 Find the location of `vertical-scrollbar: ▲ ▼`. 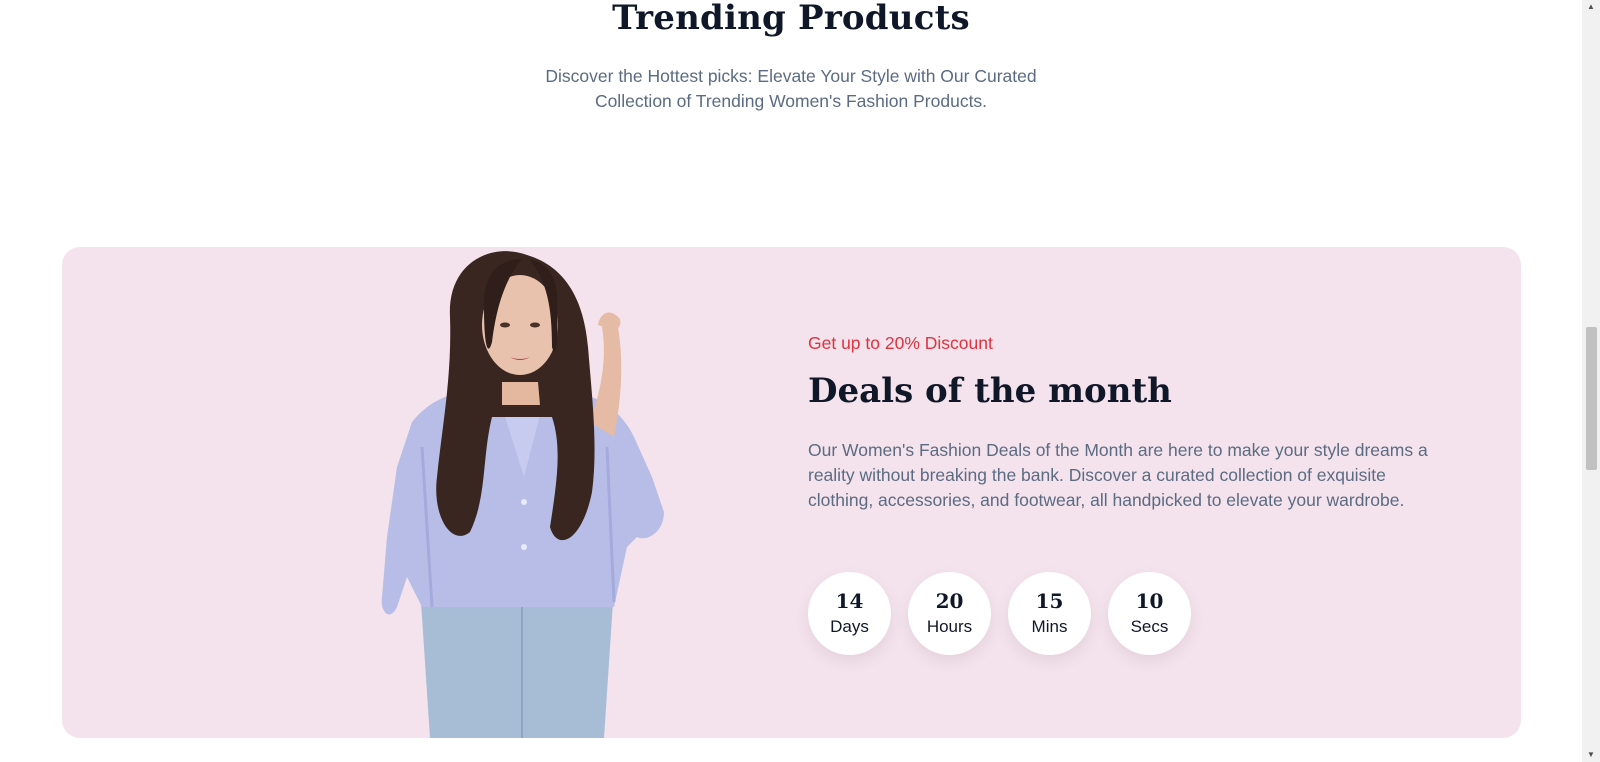

vertical-scrollbar: ▲ ▼ is located at coordinates (1591, 381).